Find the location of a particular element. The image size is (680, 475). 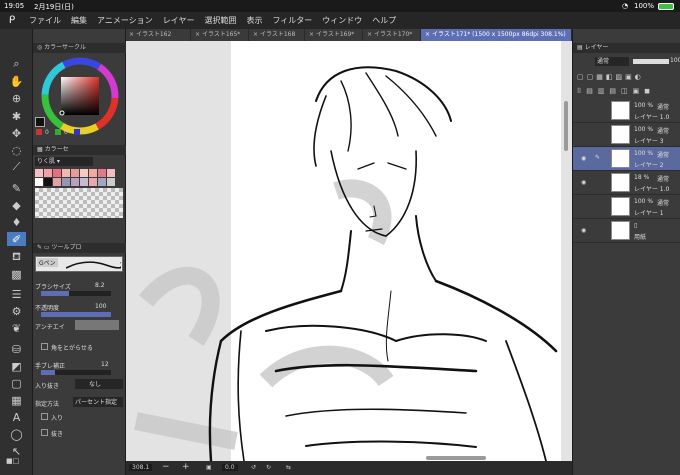

main-color-swatch is located at coordinates (40, 122).